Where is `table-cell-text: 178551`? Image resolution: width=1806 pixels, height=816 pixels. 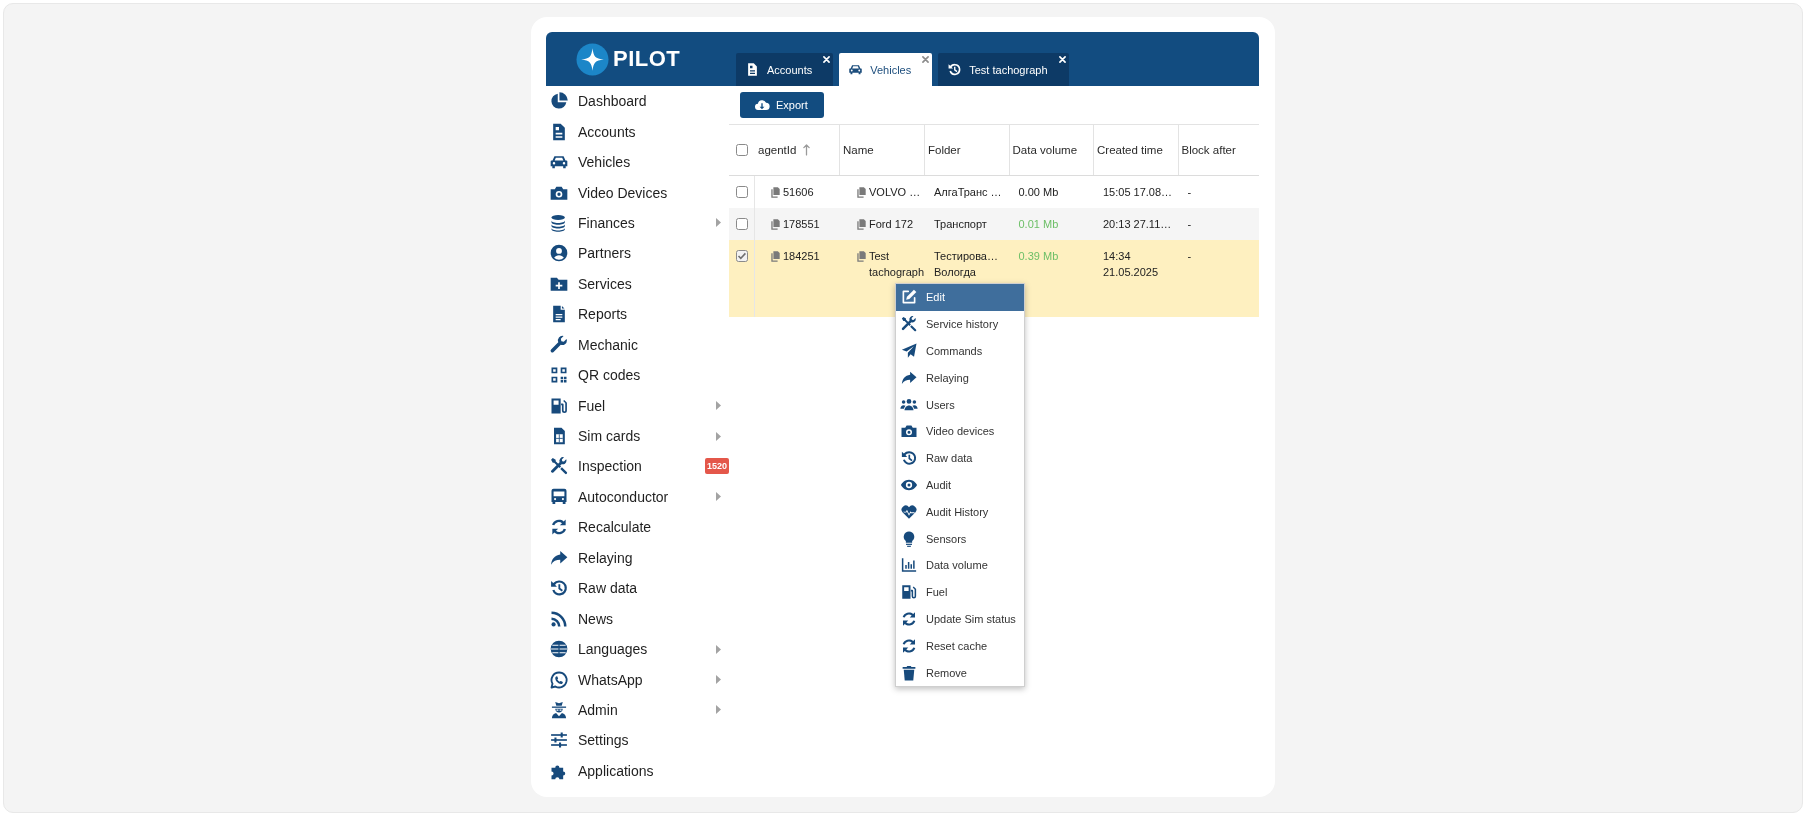
table-cell-text: 178551 is located at coordinates (801, 224).